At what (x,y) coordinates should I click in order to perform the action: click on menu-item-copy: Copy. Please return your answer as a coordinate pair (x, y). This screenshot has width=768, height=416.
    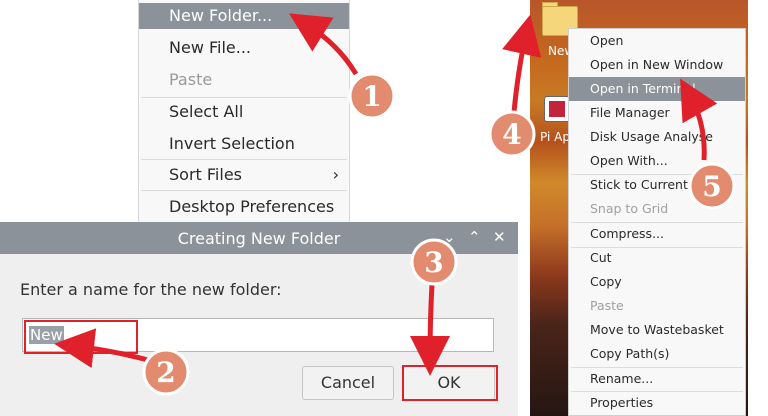
    Looking at the image, I should click on (657, 282).